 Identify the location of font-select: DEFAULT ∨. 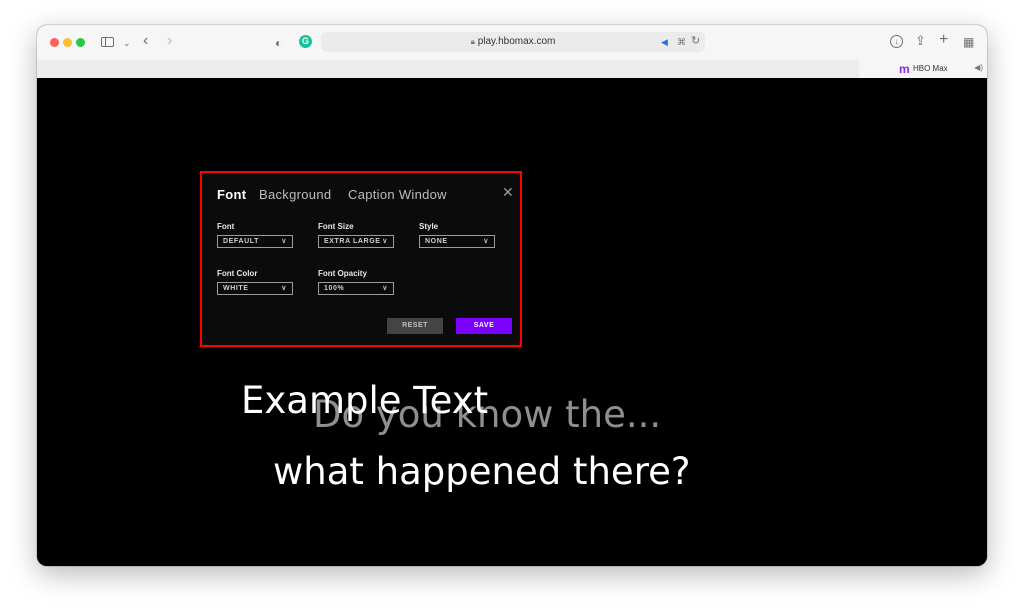
(255, 241).